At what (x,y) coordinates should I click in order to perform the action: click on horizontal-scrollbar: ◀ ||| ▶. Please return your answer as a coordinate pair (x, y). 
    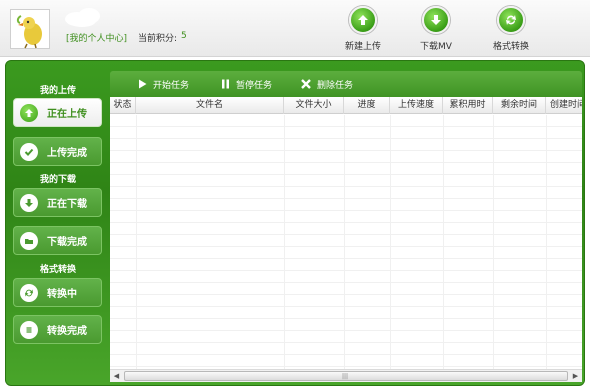
    Looking at the image, I should click on (346, 375).